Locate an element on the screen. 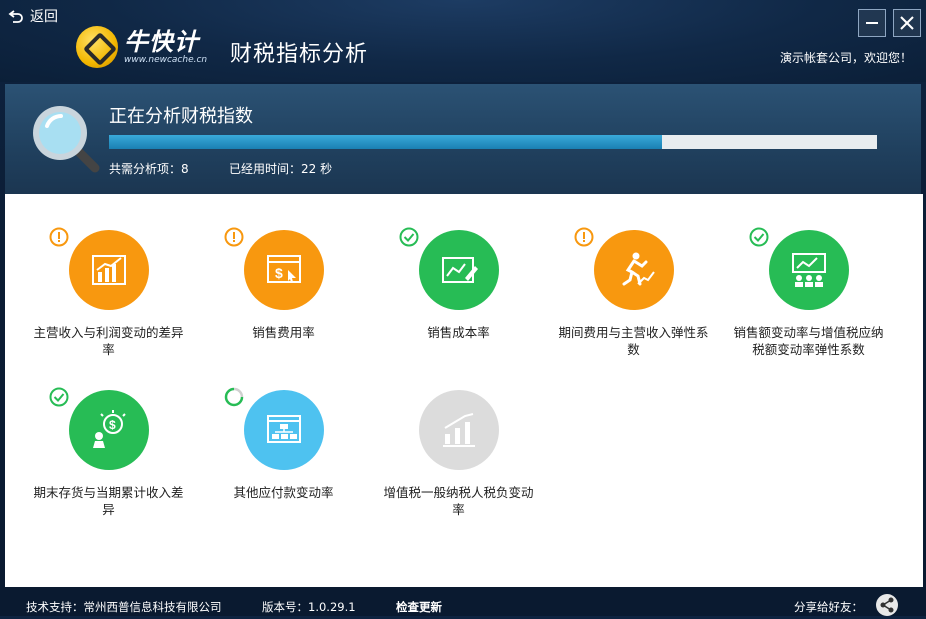 This screenshot has height=619, width=926. logo-name: 牛快计 is located at coordinates (161, 41).